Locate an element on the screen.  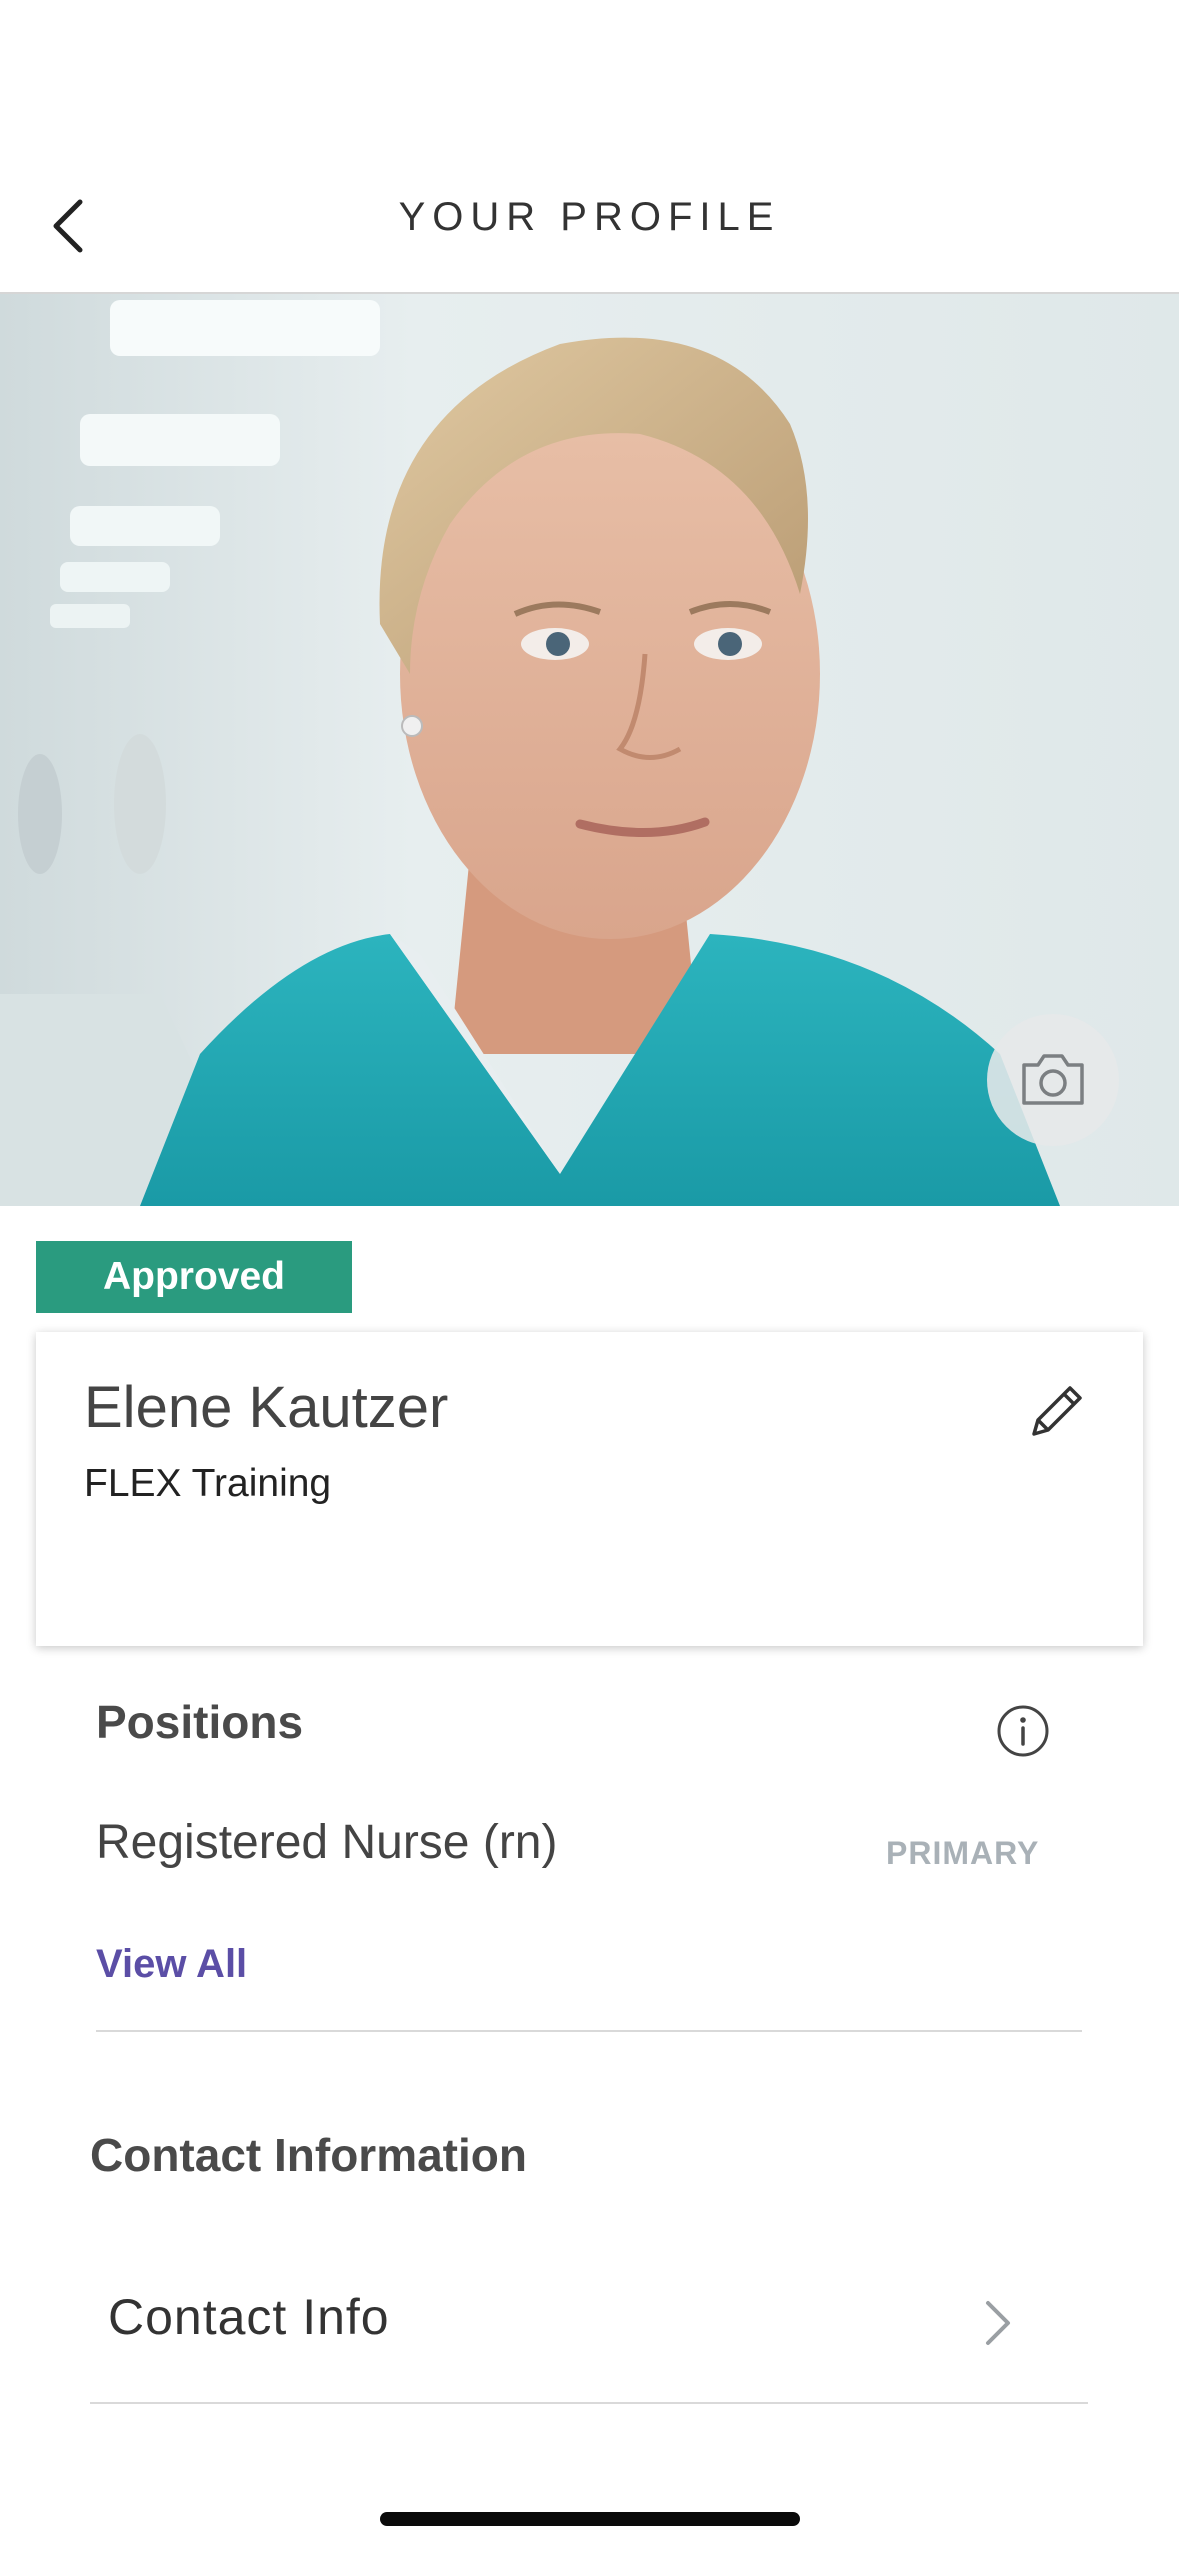
positions-title: Positions is located at coordinates (200, 1722).